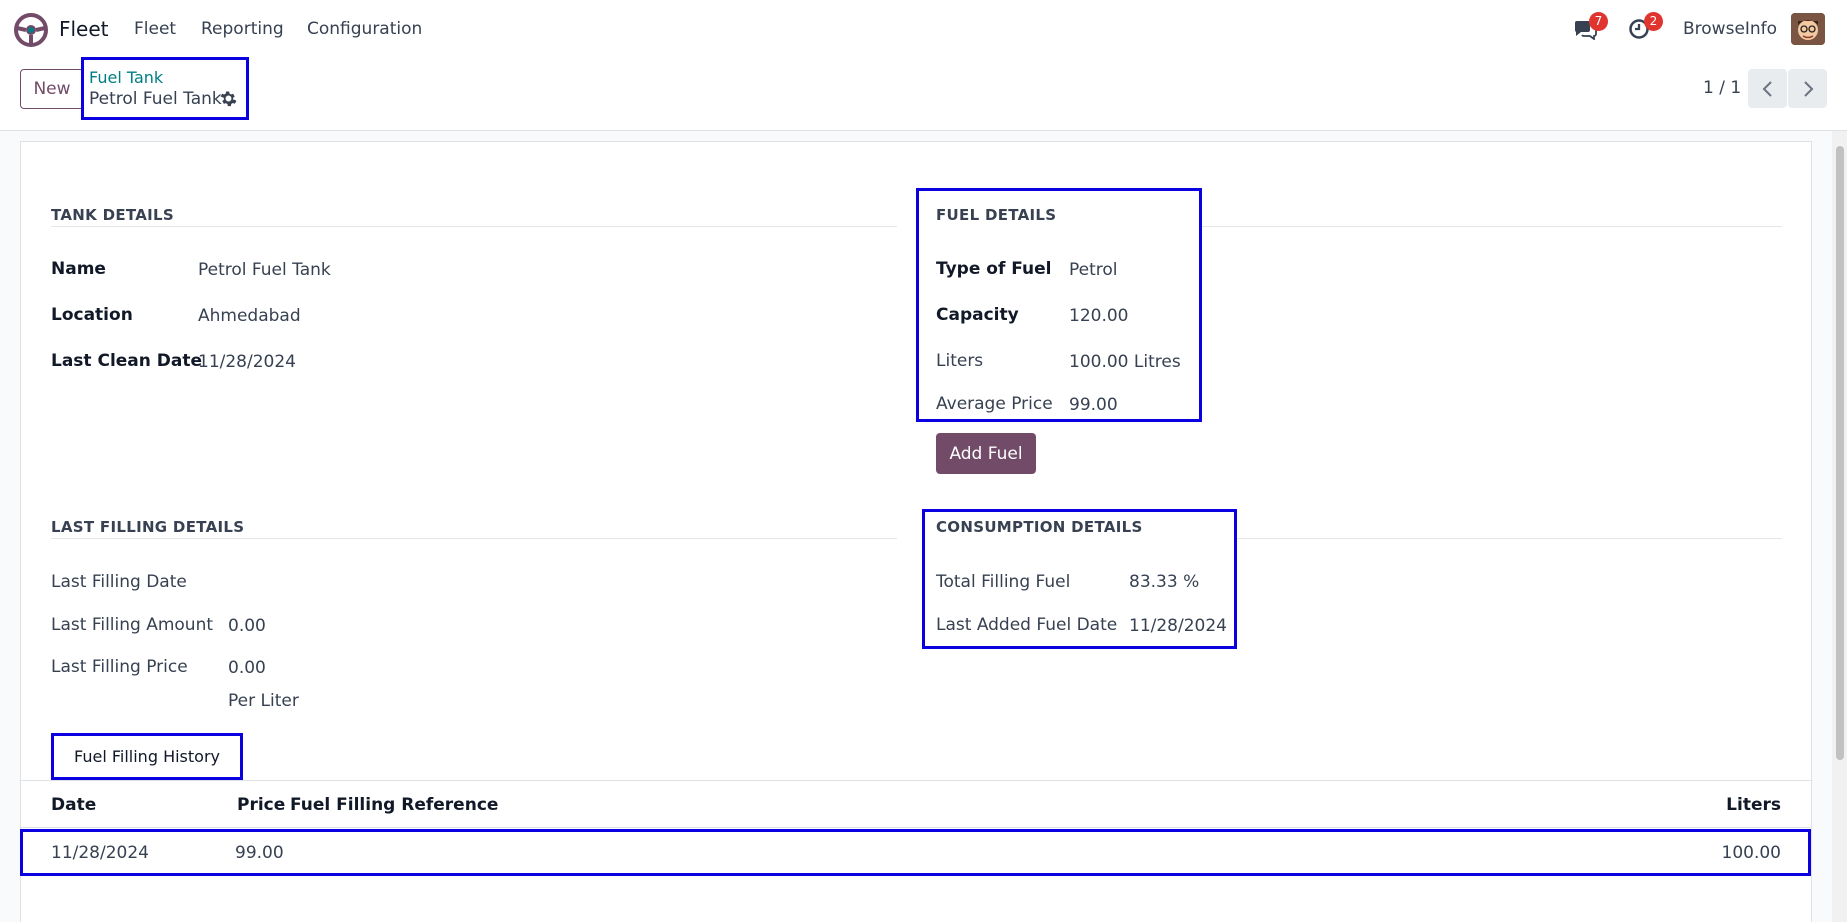 This screenshot has height=922, width=1847. Describe the element at coordinates (1093, 405) in the screenshot. I see `average-price-value: 99.00` at that location.